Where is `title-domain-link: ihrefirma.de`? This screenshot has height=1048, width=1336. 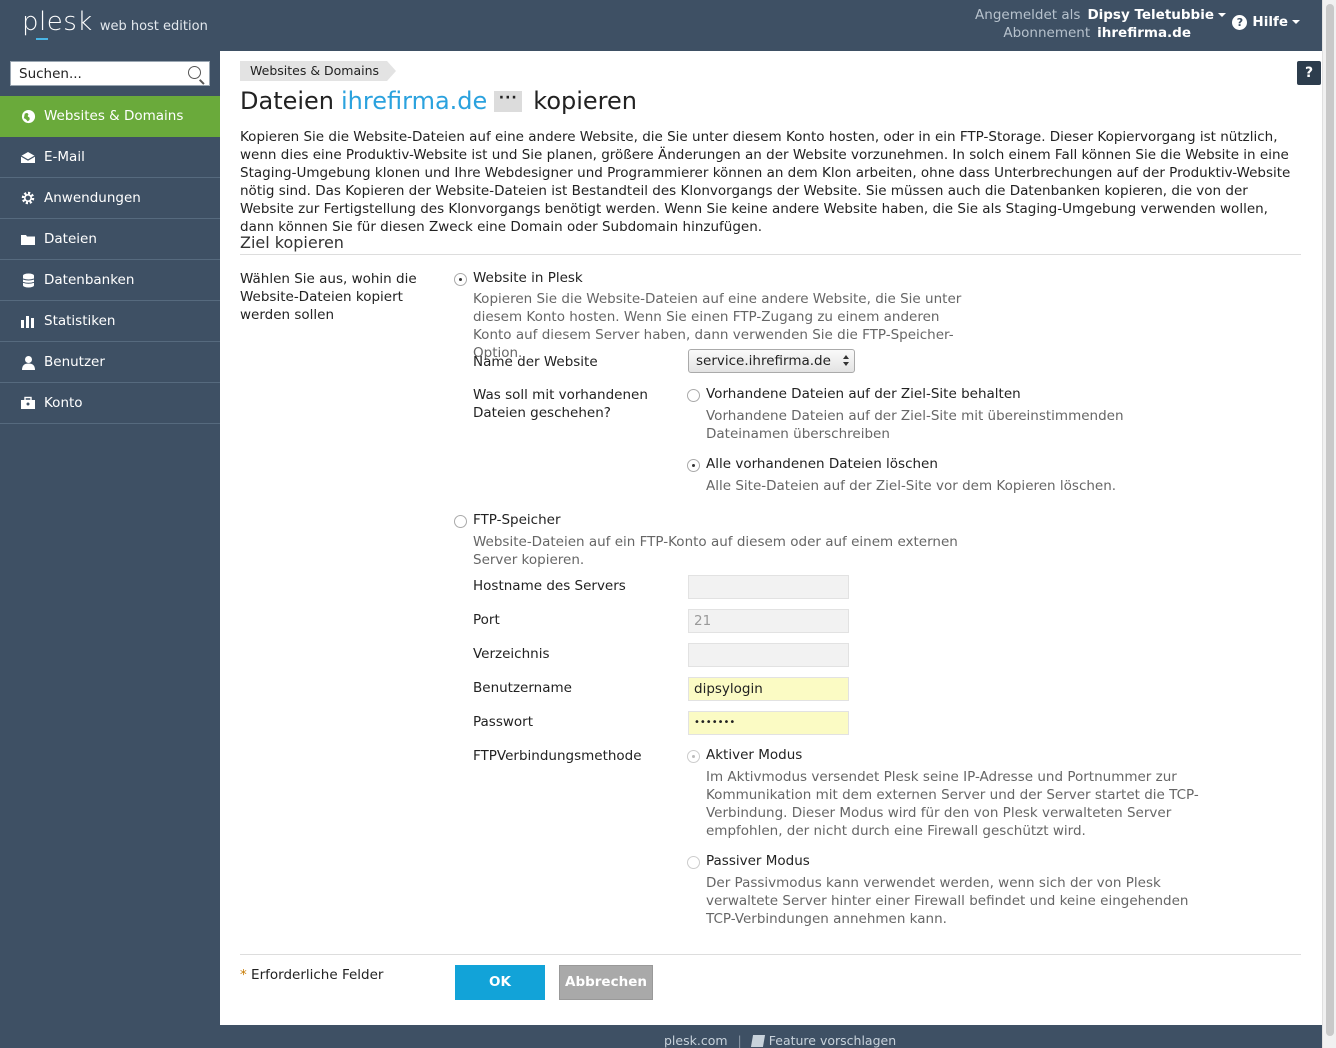 title-domain-link: ihrefirma.de is located at coordinates (414, 101).